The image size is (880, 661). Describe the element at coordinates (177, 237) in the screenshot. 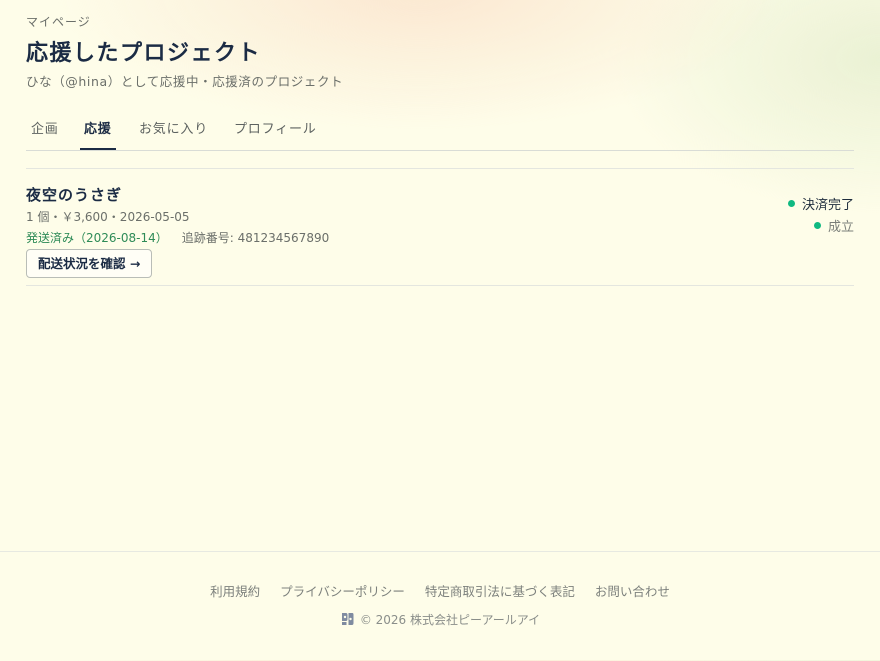

I see `shipping-row: 発送済み（2026-08-14） 追跡番号: 481234567890` at that location.